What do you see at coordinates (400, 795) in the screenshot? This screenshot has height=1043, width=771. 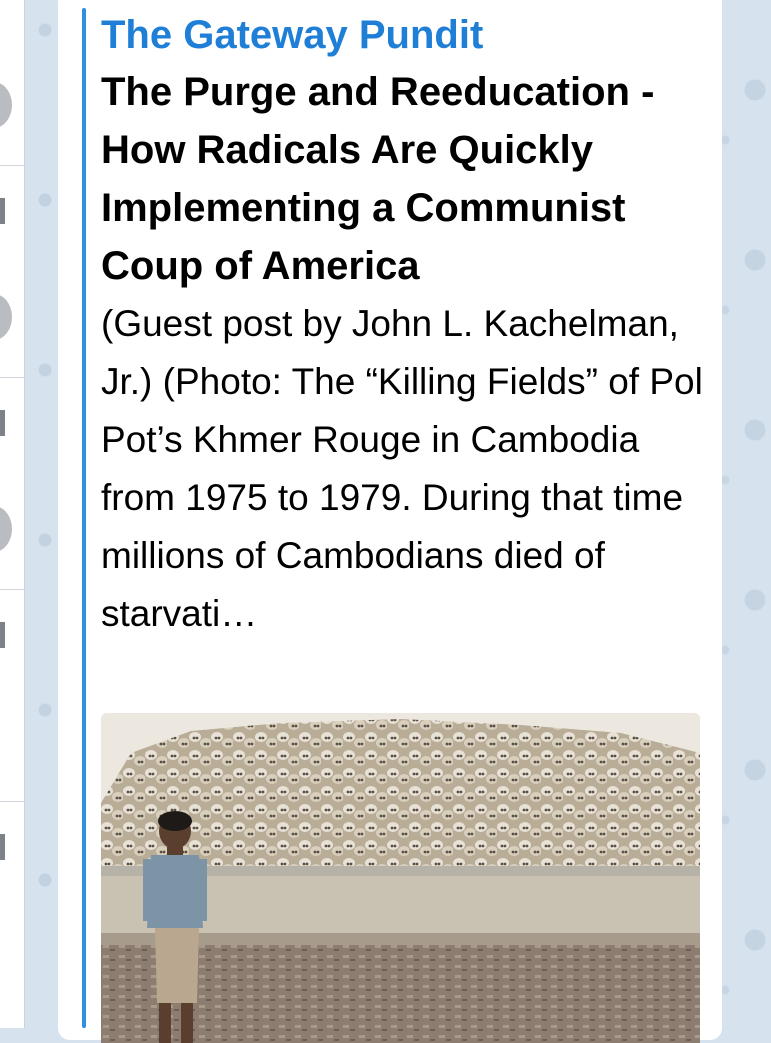 I see `photo-skull-pile` at bounding box center [400, 795].